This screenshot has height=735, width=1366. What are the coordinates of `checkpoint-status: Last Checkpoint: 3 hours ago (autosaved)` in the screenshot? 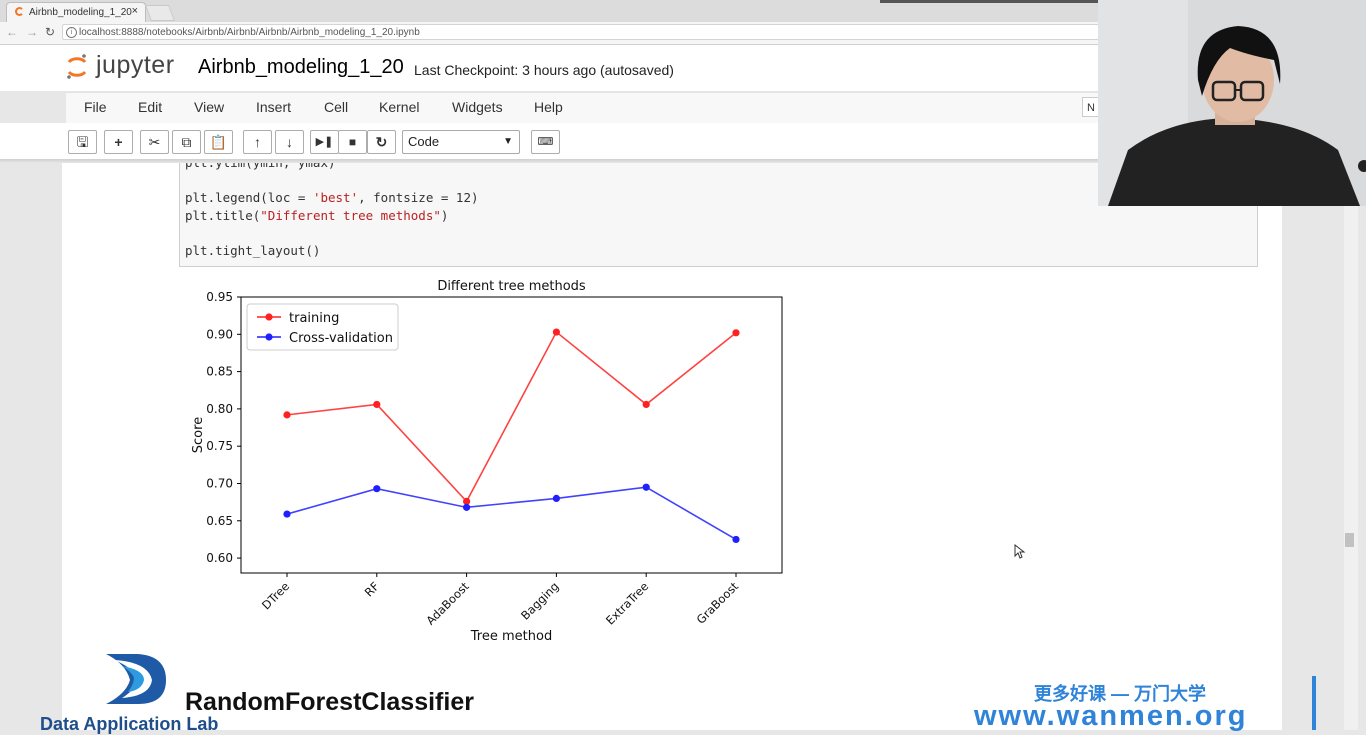 It's located at (544, 70).